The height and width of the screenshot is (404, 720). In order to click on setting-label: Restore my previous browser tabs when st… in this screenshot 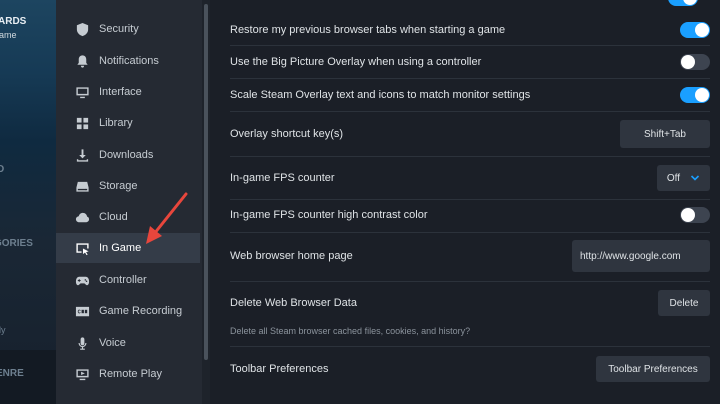, I will do `click(368, 30)`.